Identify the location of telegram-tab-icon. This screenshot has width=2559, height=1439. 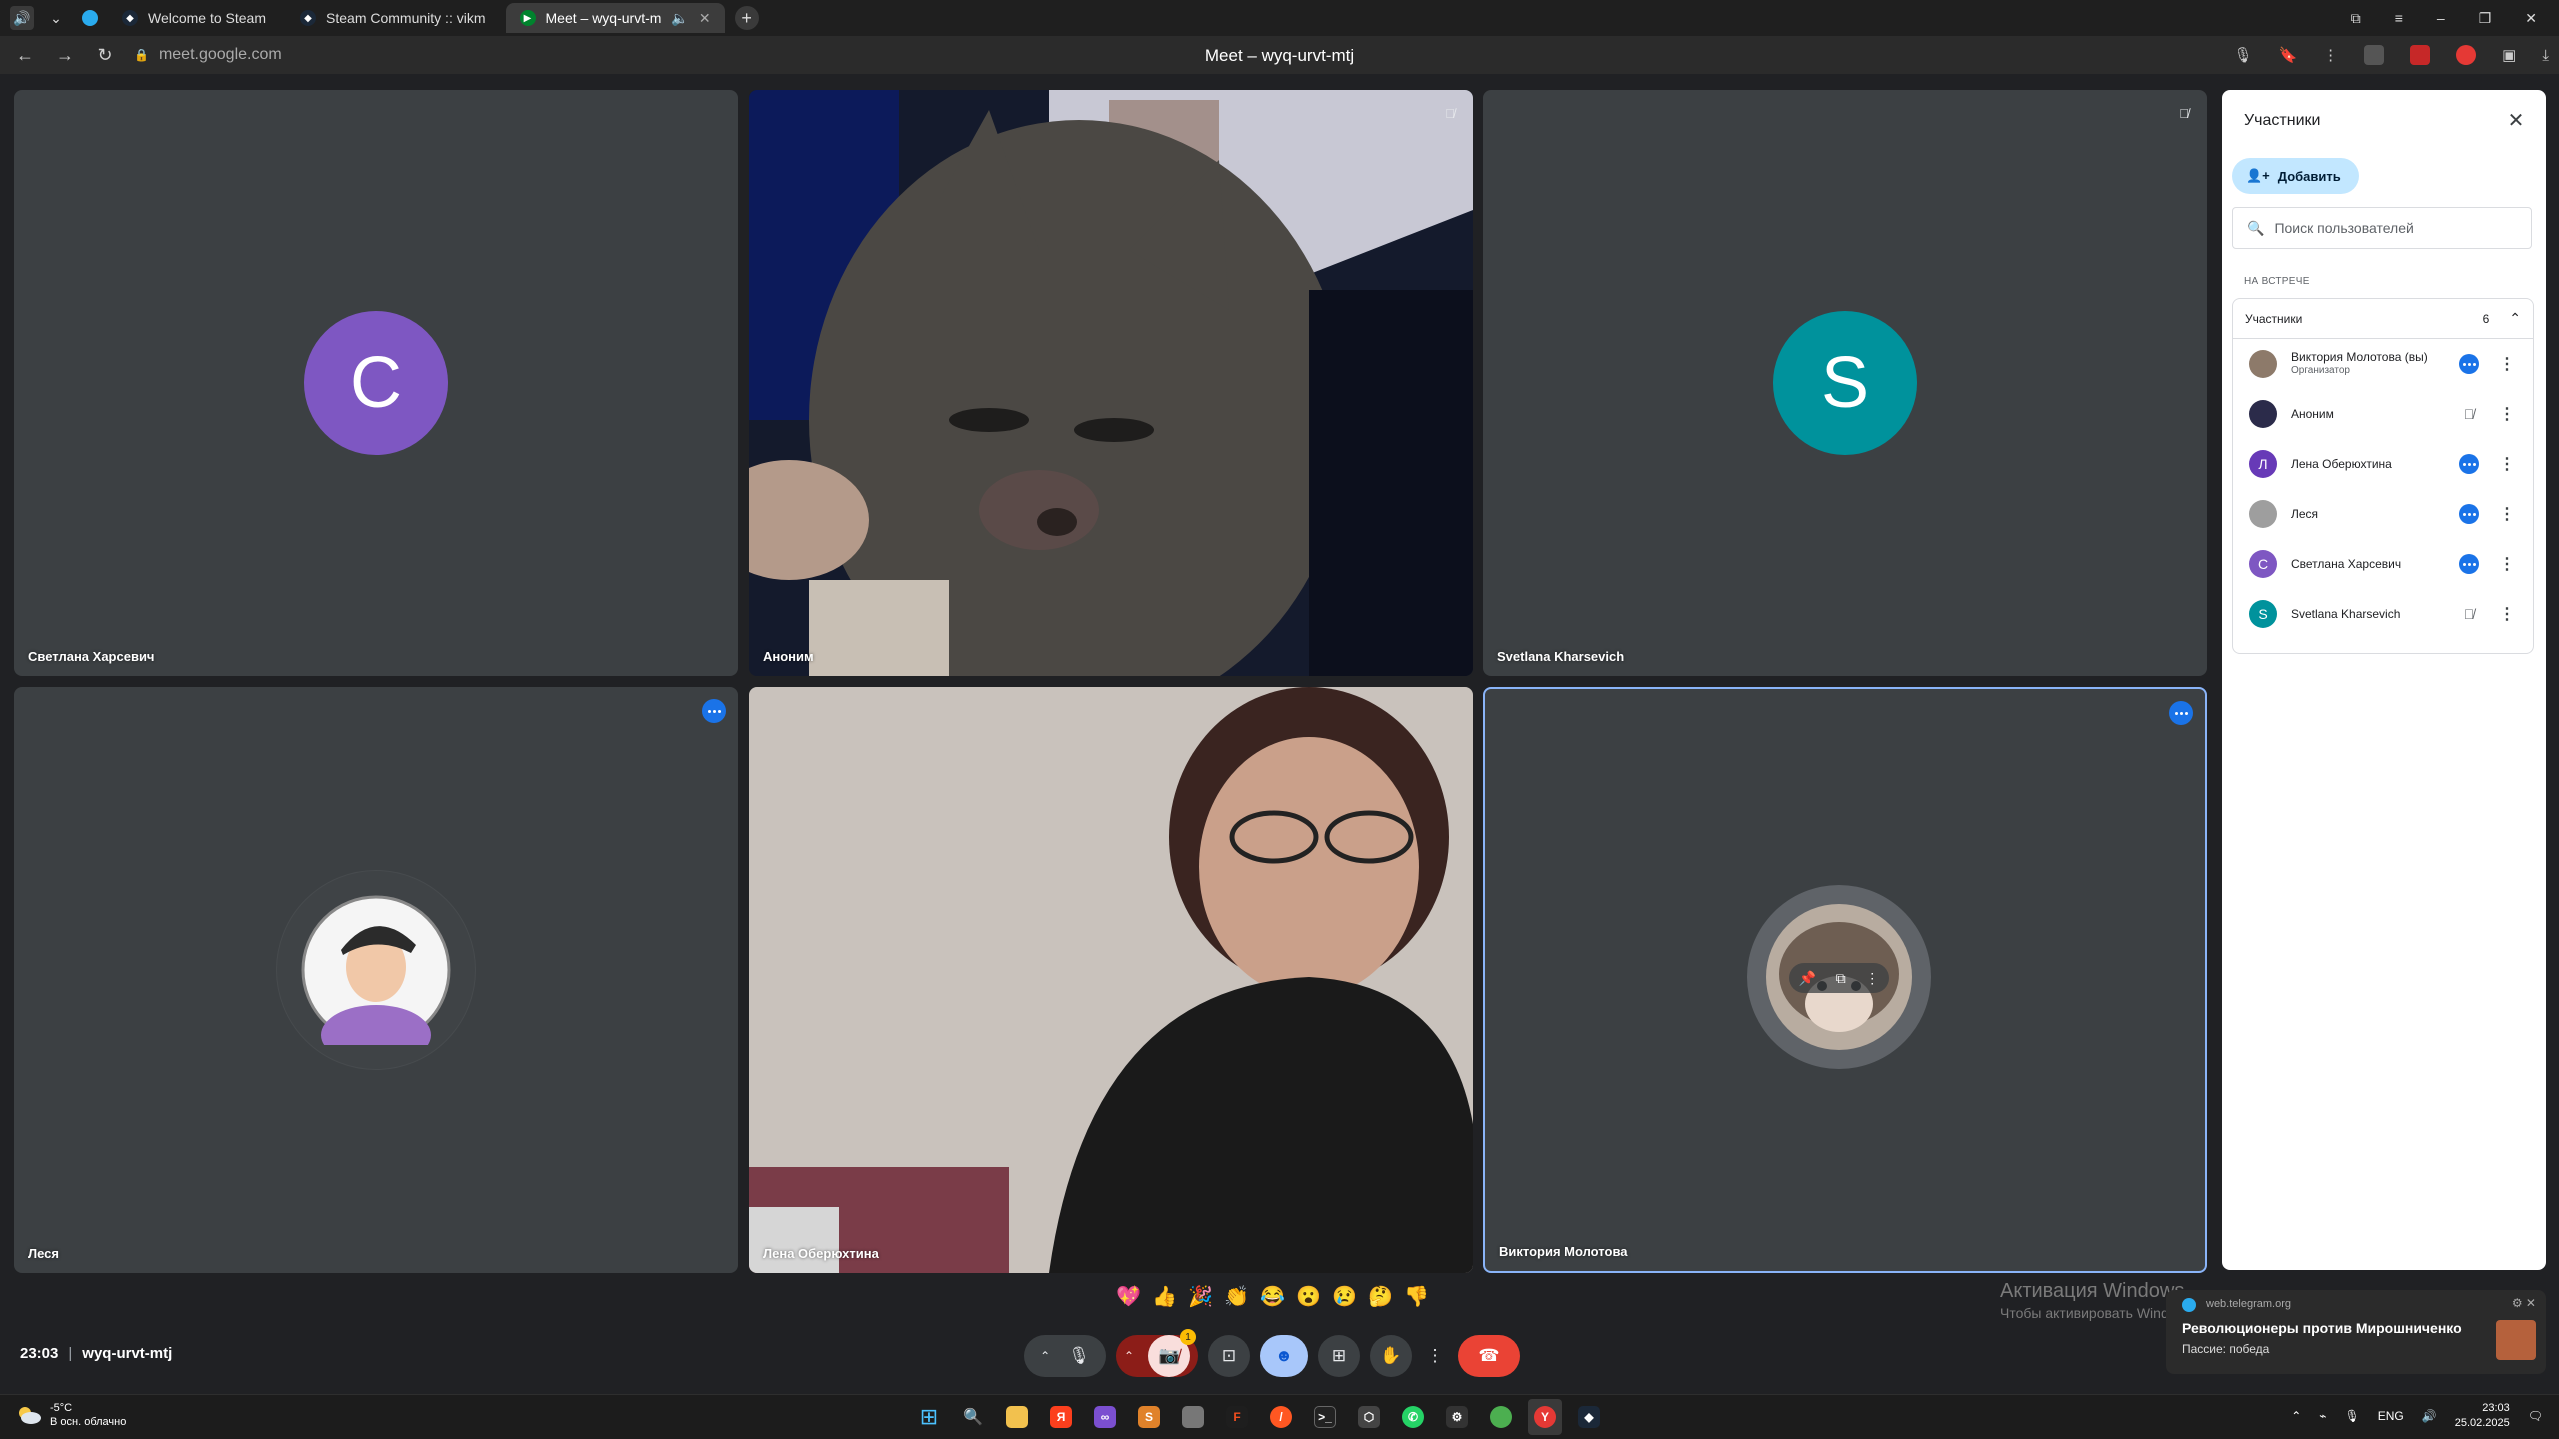
(90, 18).